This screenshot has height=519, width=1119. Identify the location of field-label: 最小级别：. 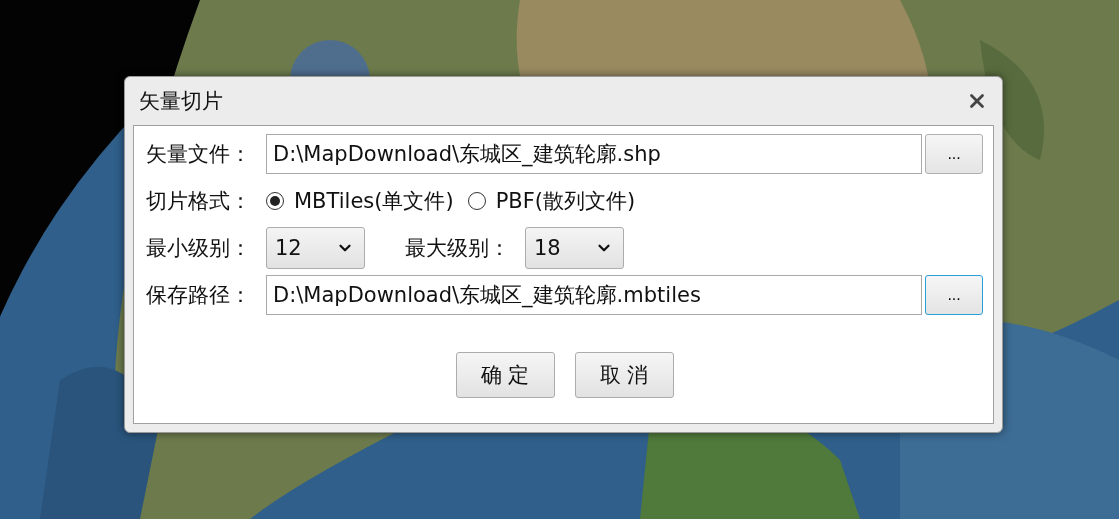
(199, 248).